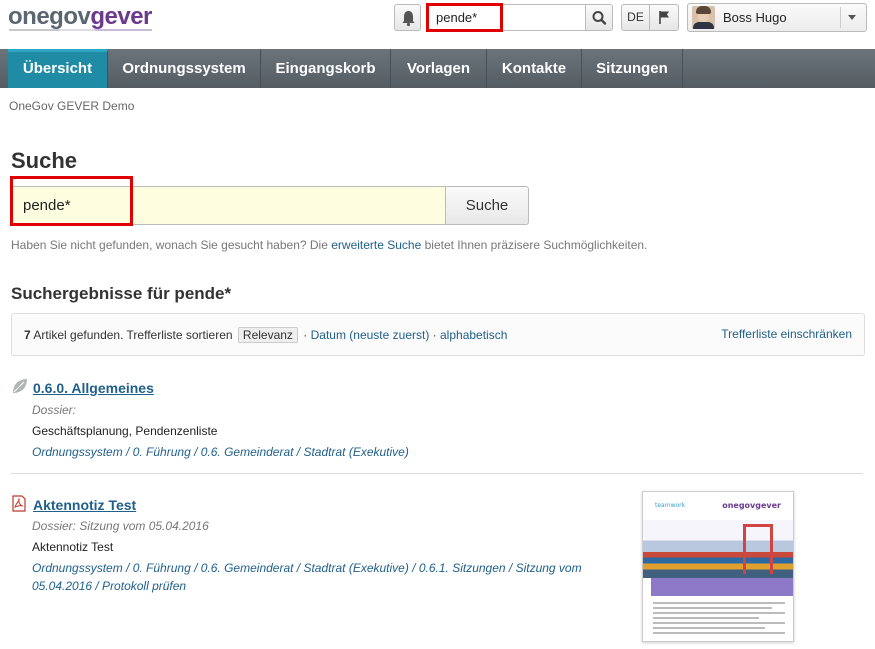  I want to click on header-search-input, so click(506, 17).